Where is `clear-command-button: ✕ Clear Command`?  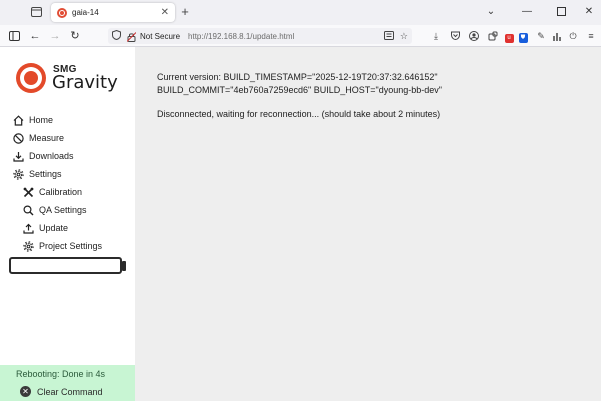
clear-command-button: ✕ Clear Command is located at coordinates (61, 391).